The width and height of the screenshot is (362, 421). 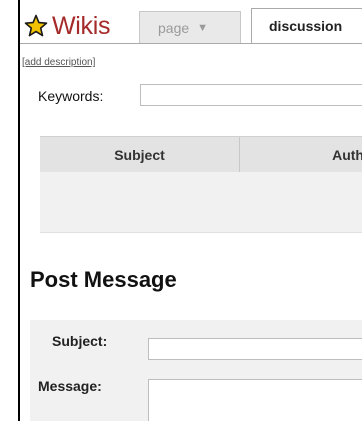 I want to click on tab-bar: Wikis page ▼ discussion, so click(x=191, y=26).